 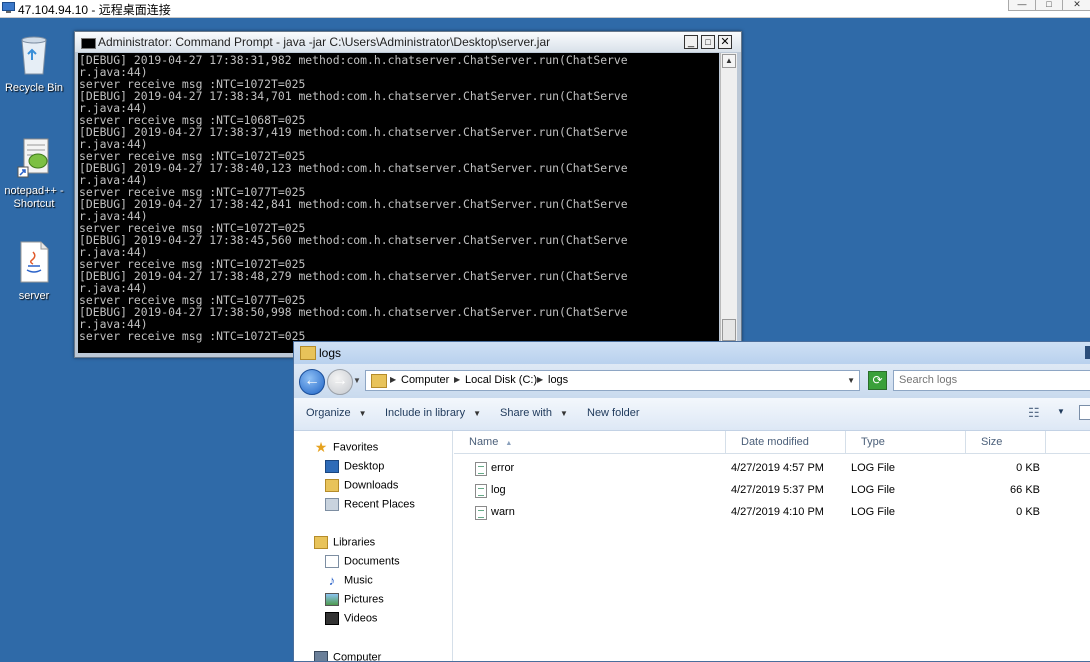 What do you see at coordinates (1034, 413) in the screenshot?
I see `view-options-icon: ☷` at bounding box center [1034, 413].